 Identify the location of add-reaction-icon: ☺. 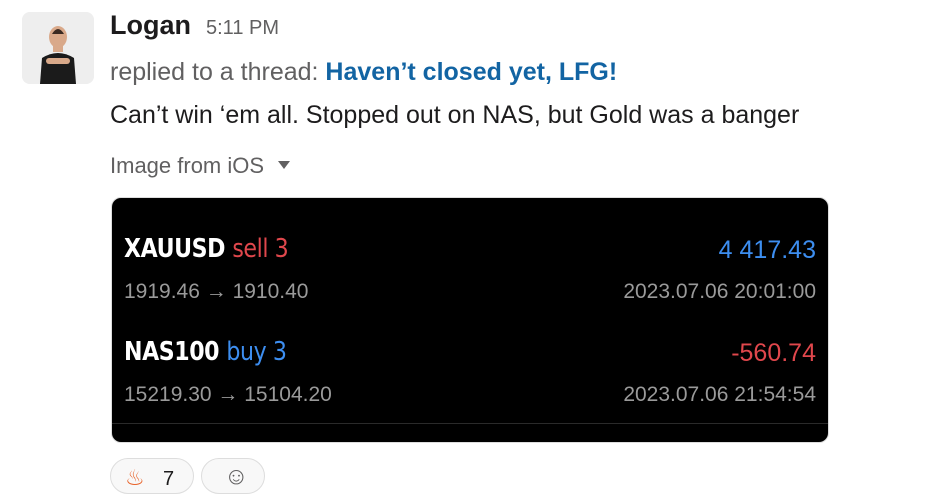
(236, 476).